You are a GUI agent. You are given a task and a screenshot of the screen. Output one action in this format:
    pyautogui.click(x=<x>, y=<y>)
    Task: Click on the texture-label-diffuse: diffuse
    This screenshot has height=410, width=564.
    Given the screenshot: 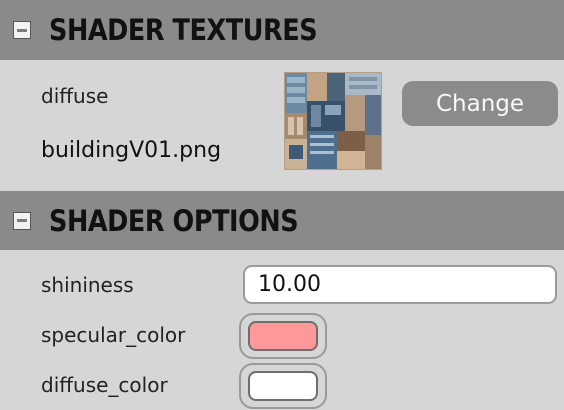 What is the action you would take?
    pyautogui.click(x=75, y=96)
    